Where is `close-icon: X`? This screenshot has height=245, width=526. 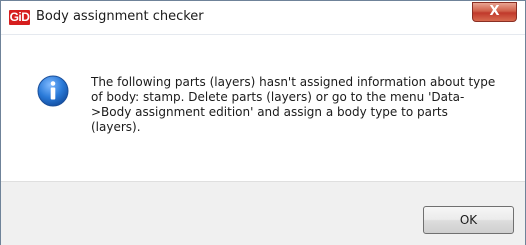
close-icon: X is located at coordinates (494, 11).